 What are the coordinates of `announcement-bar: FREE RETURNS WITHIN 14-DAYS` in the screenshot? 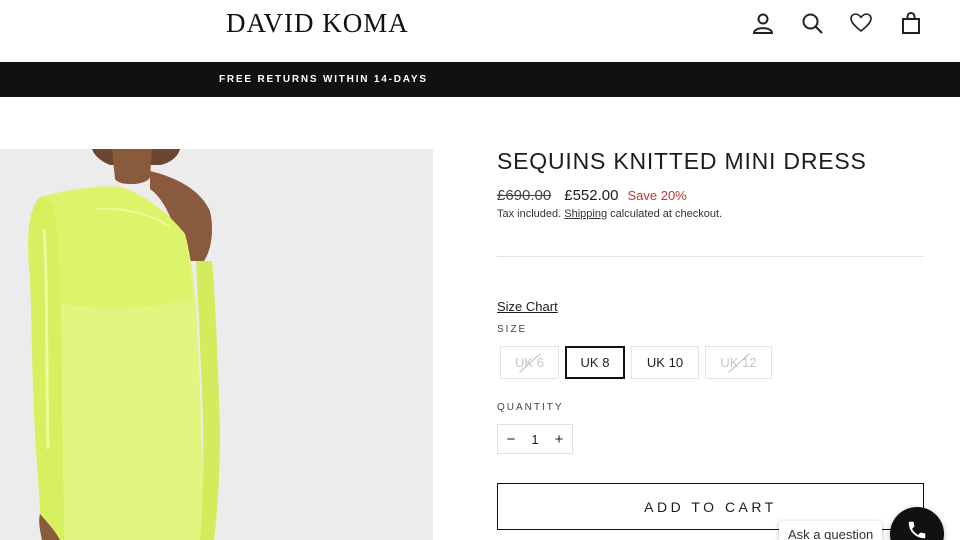 It's located at (480, 79).